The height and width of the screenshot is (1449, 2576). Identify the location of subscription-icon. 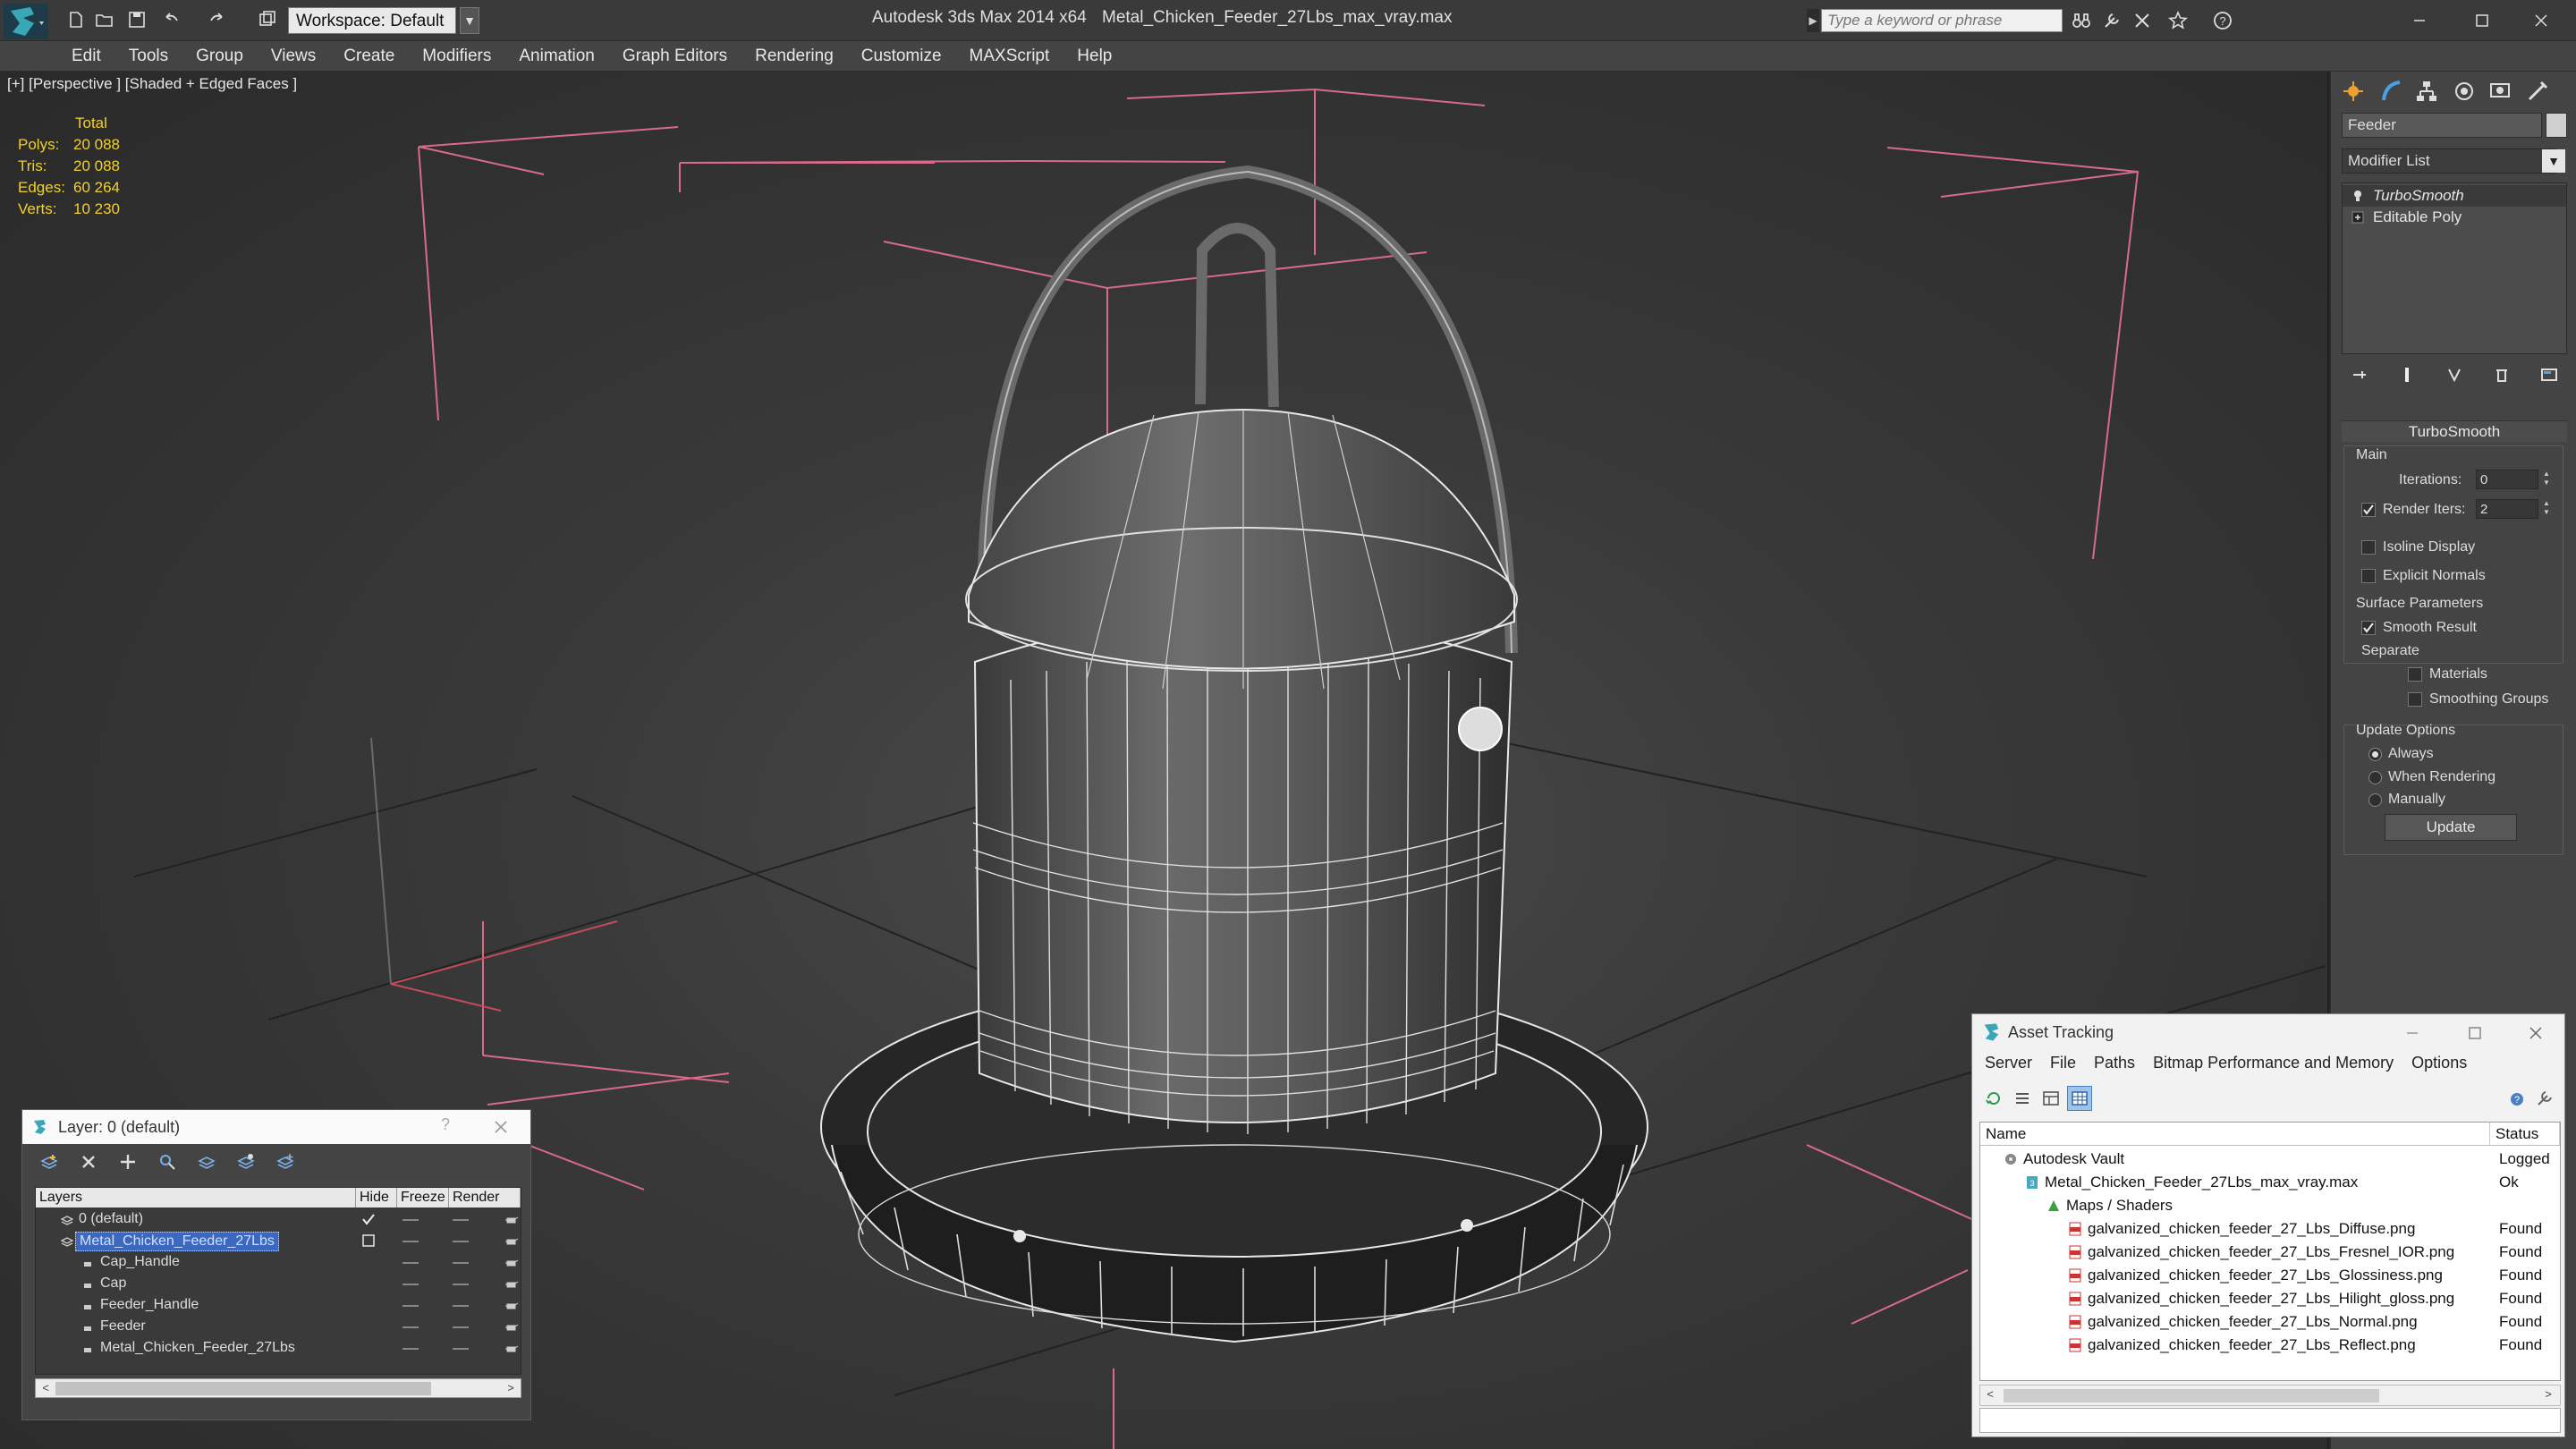
(2142, 20).